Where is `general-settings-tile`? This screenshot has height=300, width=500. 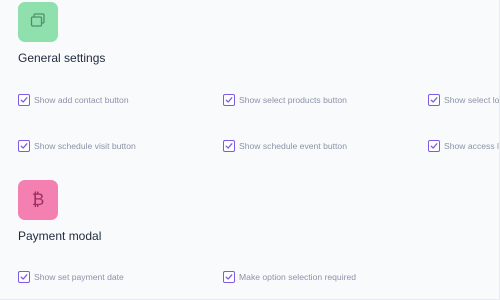
general-settings-tile is located at coordinates (38, 22).